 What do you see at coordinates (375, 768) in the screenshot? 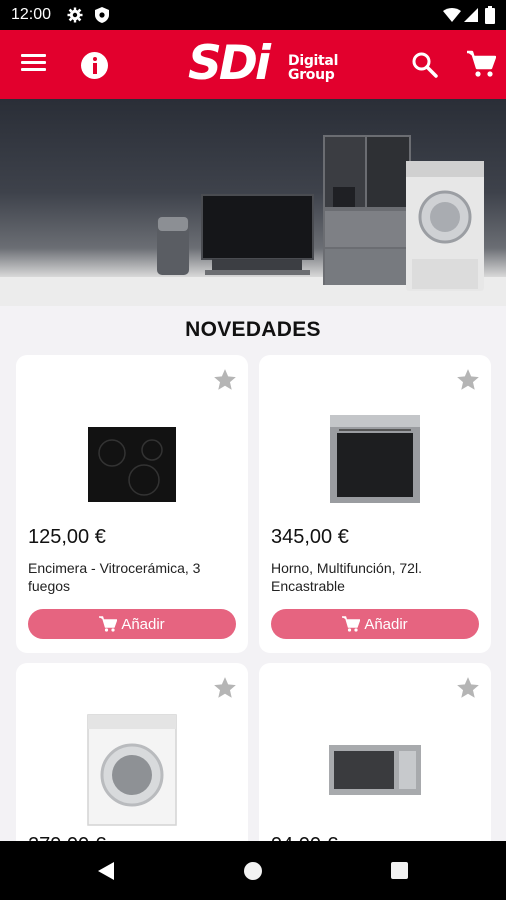
I see `product-image-microwave` at bounding box center [375, 768].